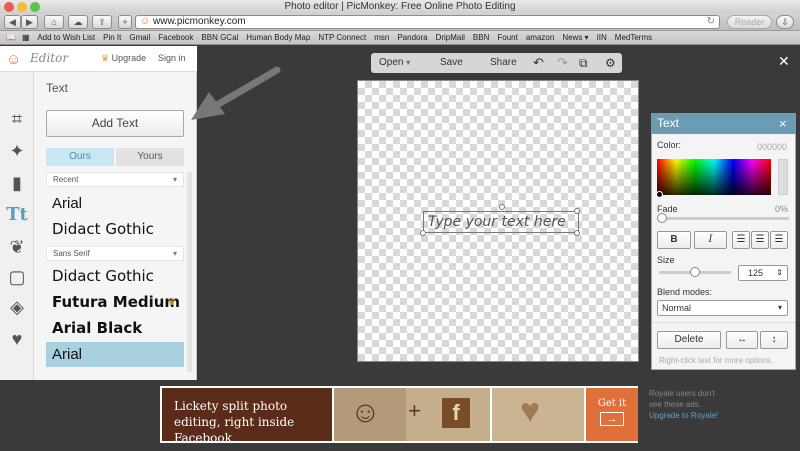 Image resolution: width=800 pixels, height=451 pixels. What do you see at coordinates (481, 37) in the screenshot?
I see `bookmark-item: BBN` at bounding box center [481, 37].